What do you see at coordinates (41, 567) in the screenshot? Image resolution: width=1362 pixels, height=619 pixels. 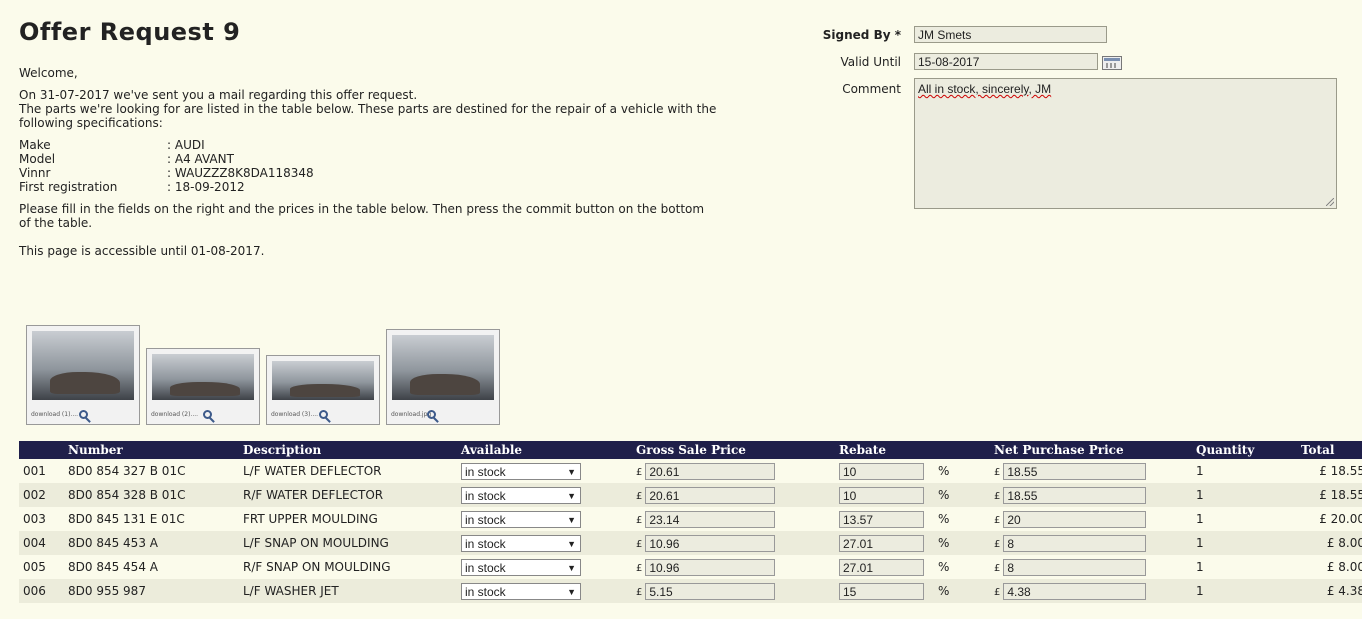 I see `row-index: 005` at bounding box center [41, 567].